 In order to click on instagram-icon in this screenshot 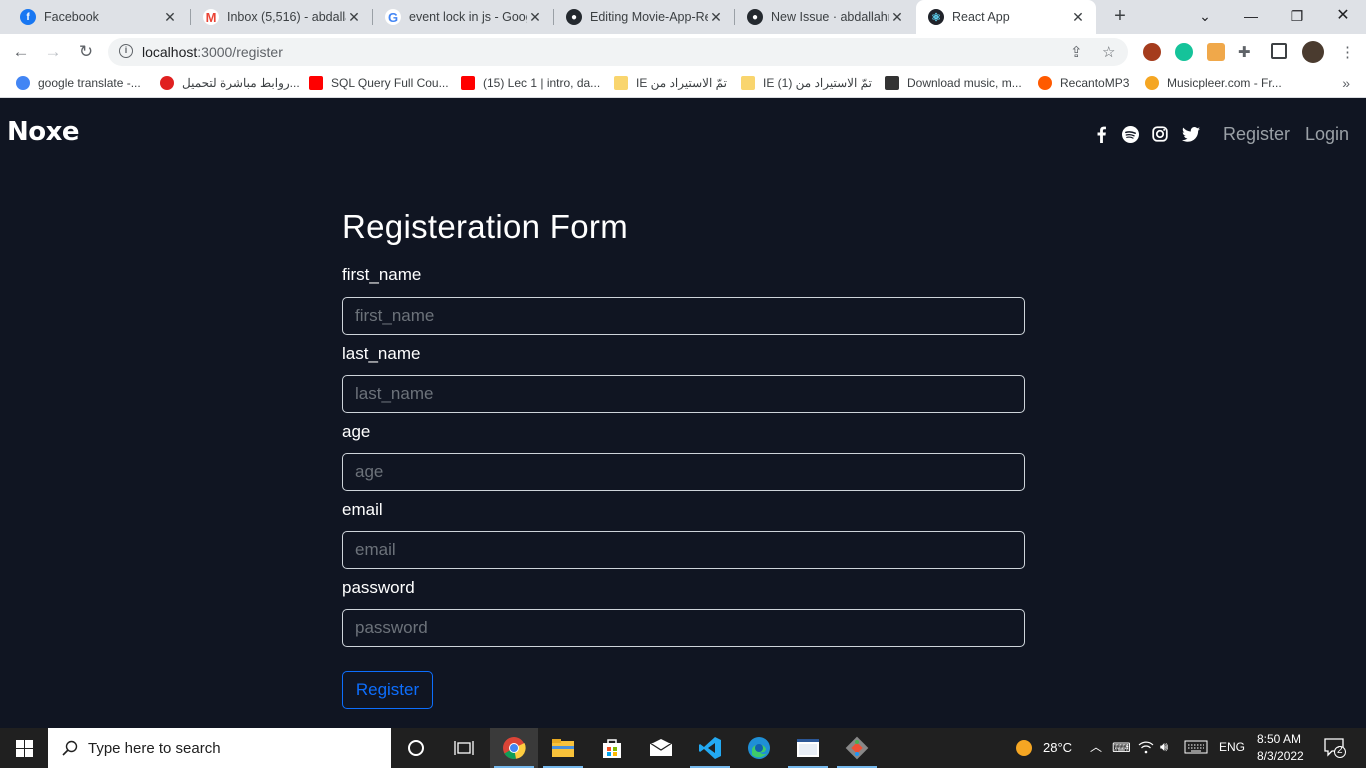, I will do `click(1160, 134)`.